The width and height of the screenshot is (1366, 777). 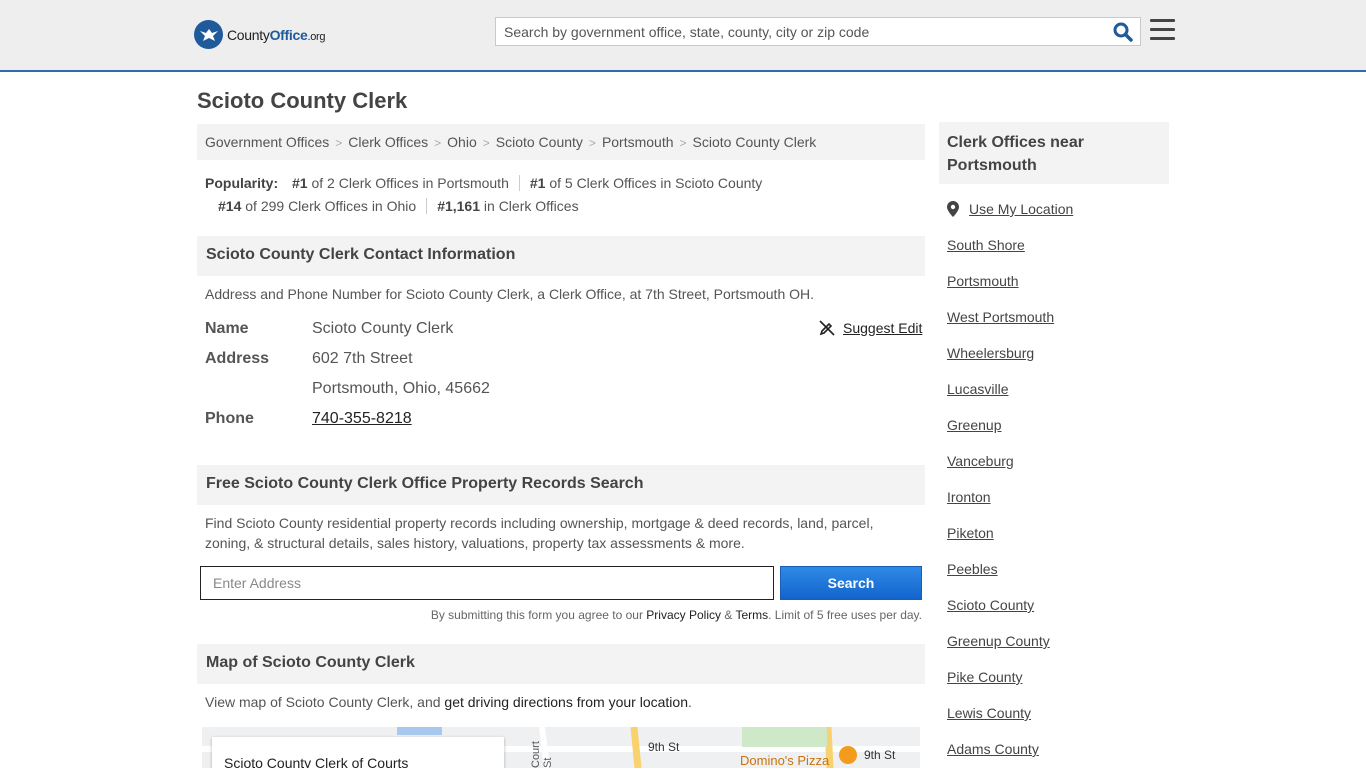 I want to click on nearby-link-peebles: Peebles, so click(x=972, y=569).